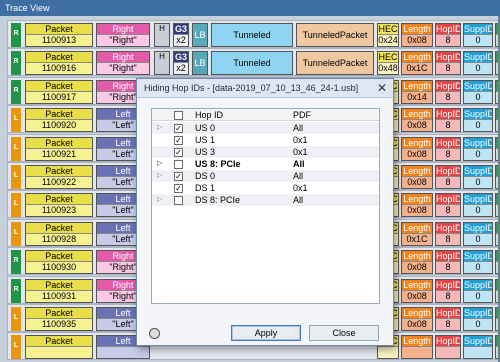 Image resolution: width=500 pixels, height=362 pixels. What do you see at coordinates (59, 148) in the screenshot?
I see `packet-cell: Packet 1100921` at bounding box center [59, 148].